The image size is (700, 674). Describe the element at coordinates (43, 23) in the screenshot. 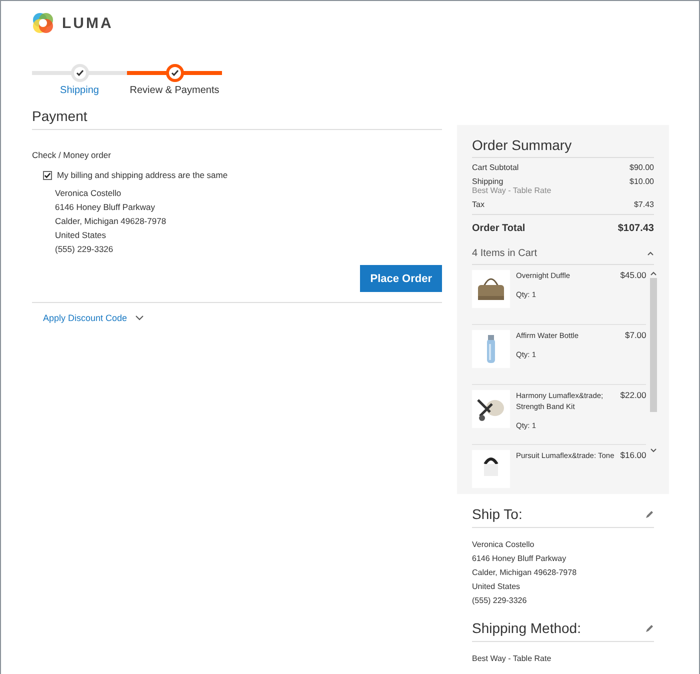

I see `logo-icon` at that location.